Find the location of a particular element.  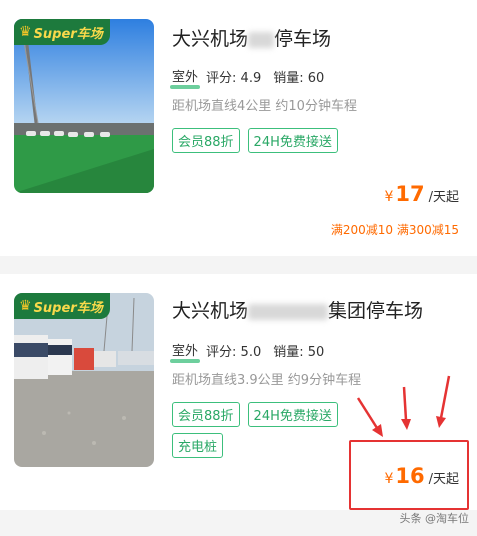

annotation-arrow-left is located at coordinates (367, 413).